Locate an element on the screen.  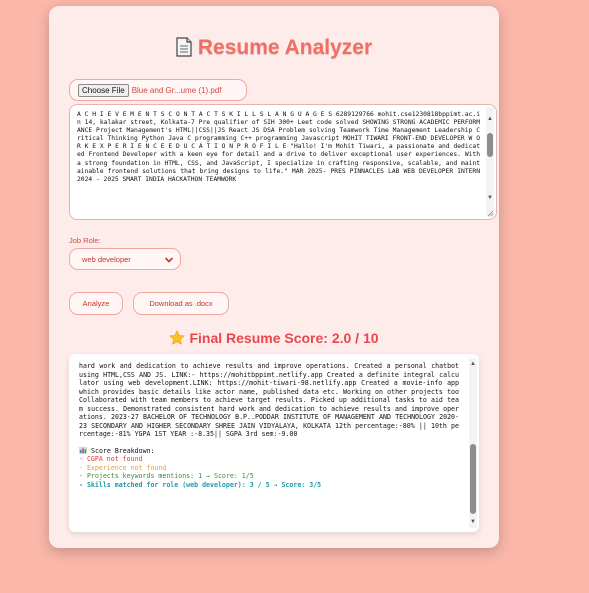
analyze-button: Analyze is located at coordinates (96, 303).